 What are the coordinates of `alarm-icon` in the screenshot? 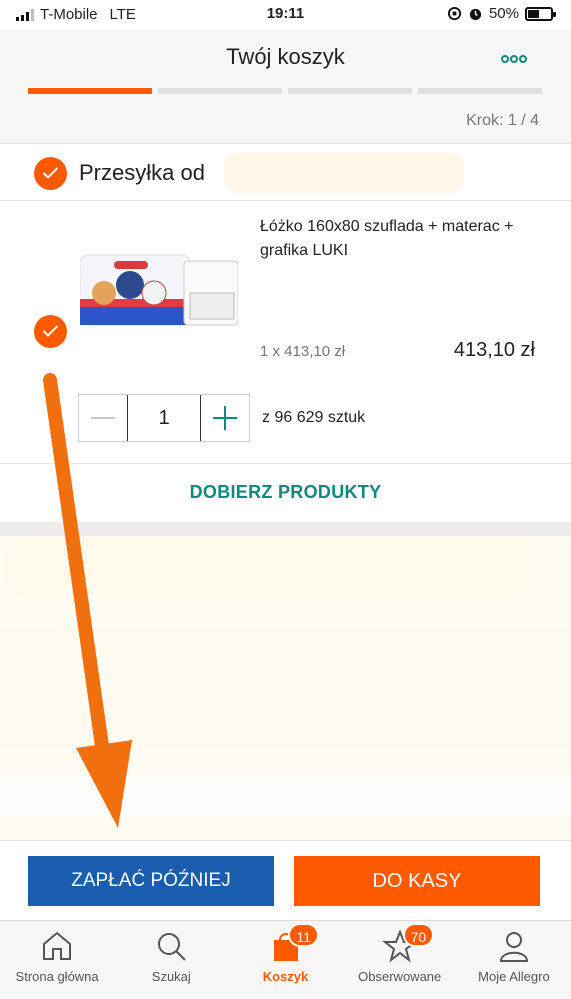 It's located at (475, 14).